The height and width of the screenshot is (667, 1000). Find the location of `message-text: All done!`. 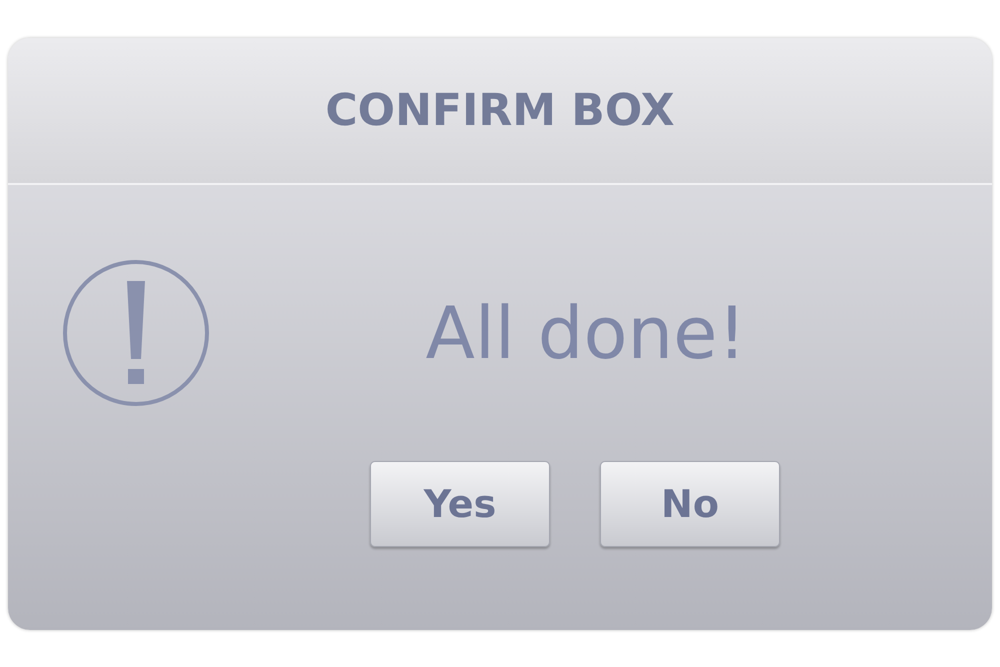

message-text: All done! is located at coordinates (586, 333).